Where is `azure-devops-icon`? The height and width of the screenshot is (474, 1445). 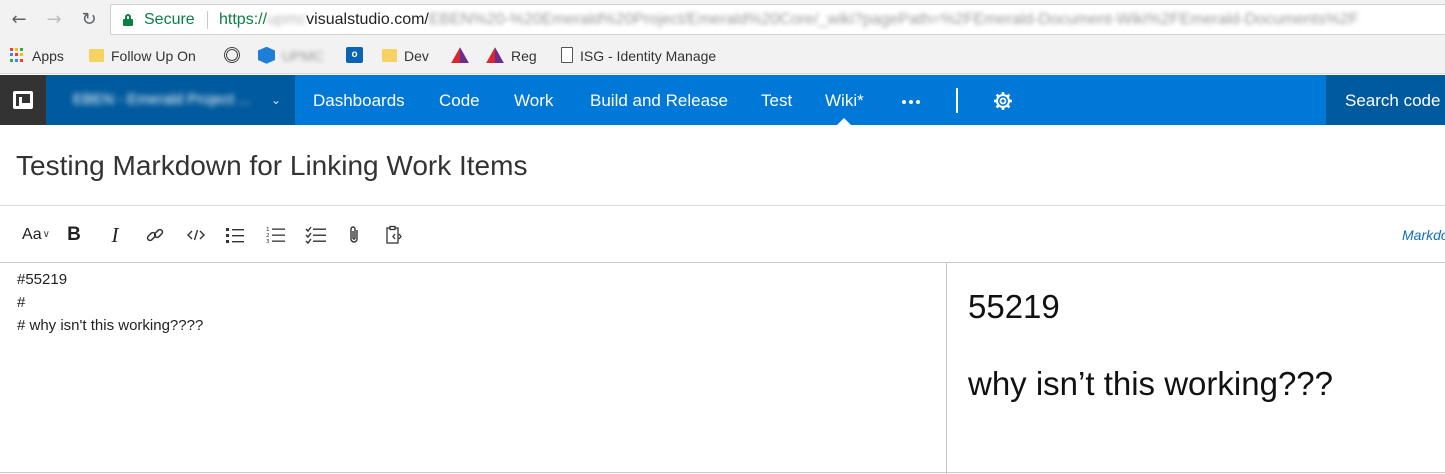
azure-devops-icon is located at coordinates (266, 55).